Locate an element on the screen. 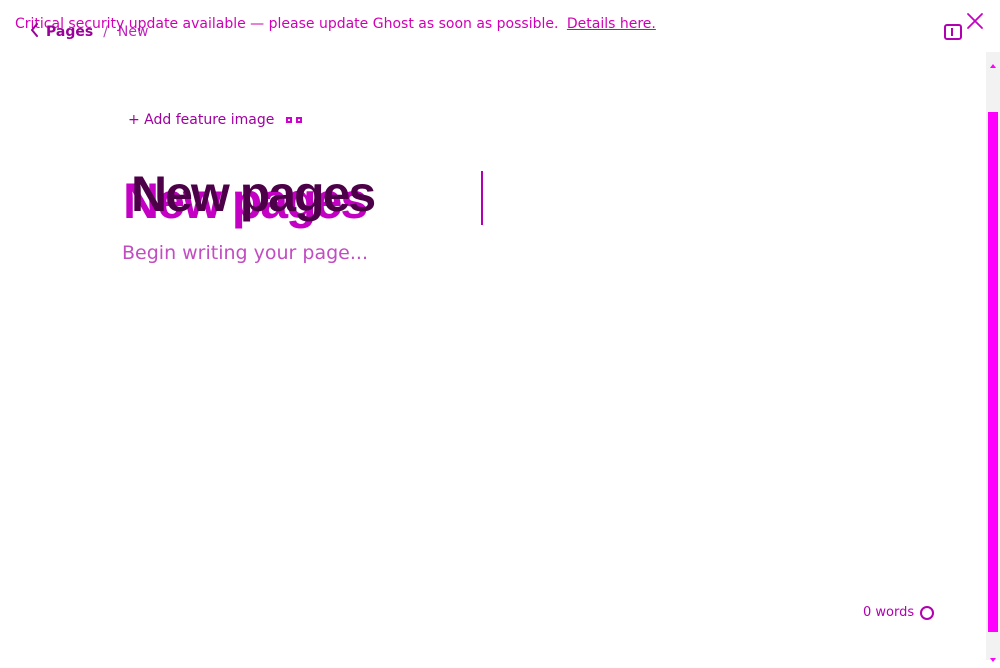  scroll-down-arrow-icon is located at coordinates (993, 655).